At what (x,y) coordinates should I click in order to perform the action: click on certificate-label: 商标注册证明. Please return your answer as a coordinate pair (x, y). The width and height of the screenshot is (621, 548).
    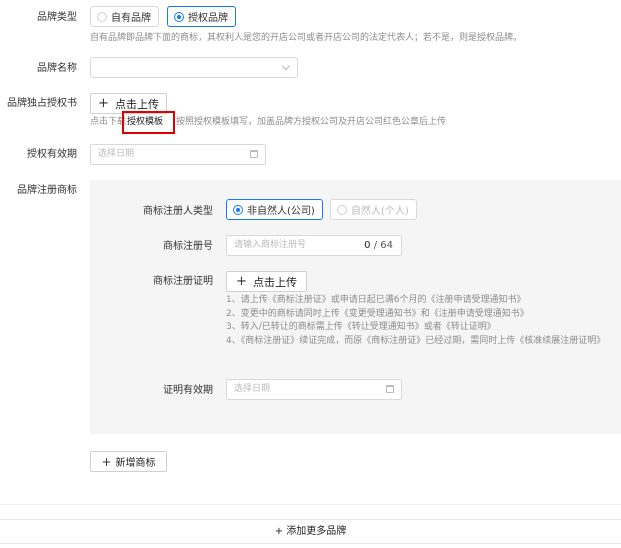
    Looking at the image, I should click on (183, 281).